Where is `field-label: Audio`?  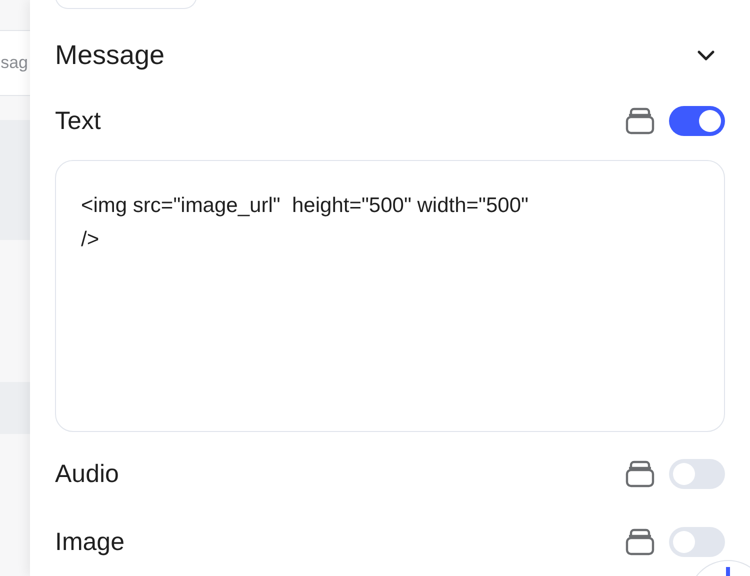 field-label: Audio is located at coordinates (87, 474).